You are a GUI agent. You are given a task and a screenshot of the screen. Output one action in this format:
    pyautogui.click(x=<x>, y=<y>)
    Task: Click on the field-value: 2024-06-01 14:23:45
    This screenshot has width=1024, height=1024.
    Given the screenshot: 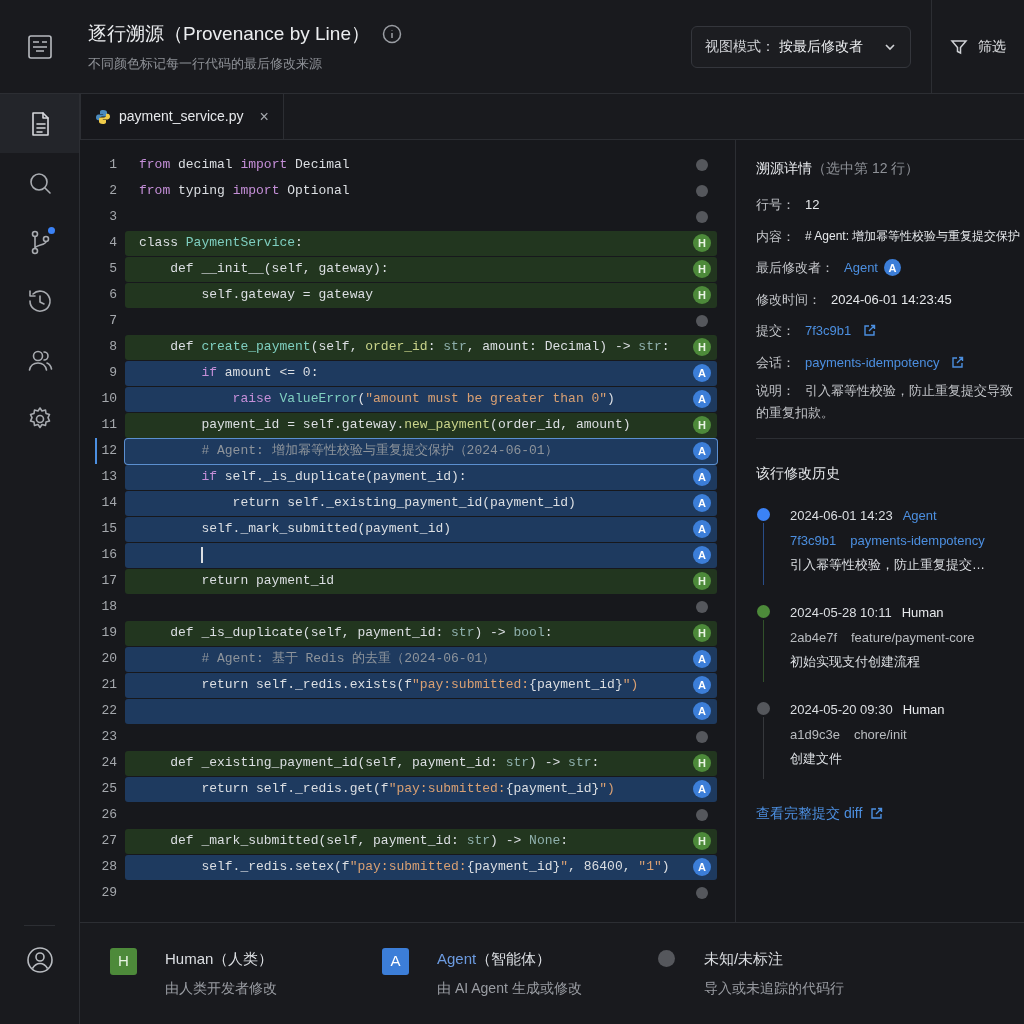 What is the action you would take?
    pyautogui.click(x=891, y=299)
    